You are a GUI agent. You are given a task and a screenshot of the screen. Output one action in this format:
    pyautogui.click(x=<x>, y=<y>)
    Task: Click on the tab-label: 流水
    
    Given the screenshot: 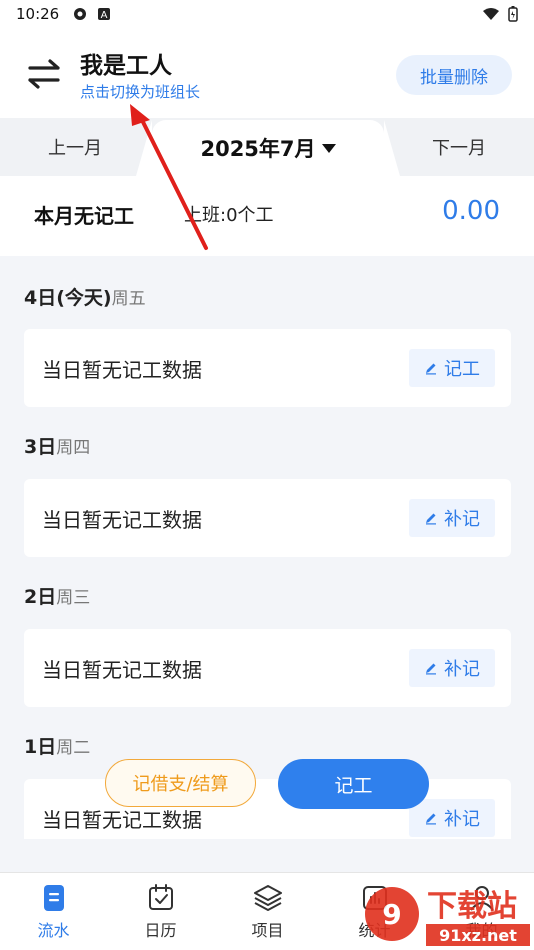 What is the action you would take?
    pyautogui.click(x=53, y=930)
    